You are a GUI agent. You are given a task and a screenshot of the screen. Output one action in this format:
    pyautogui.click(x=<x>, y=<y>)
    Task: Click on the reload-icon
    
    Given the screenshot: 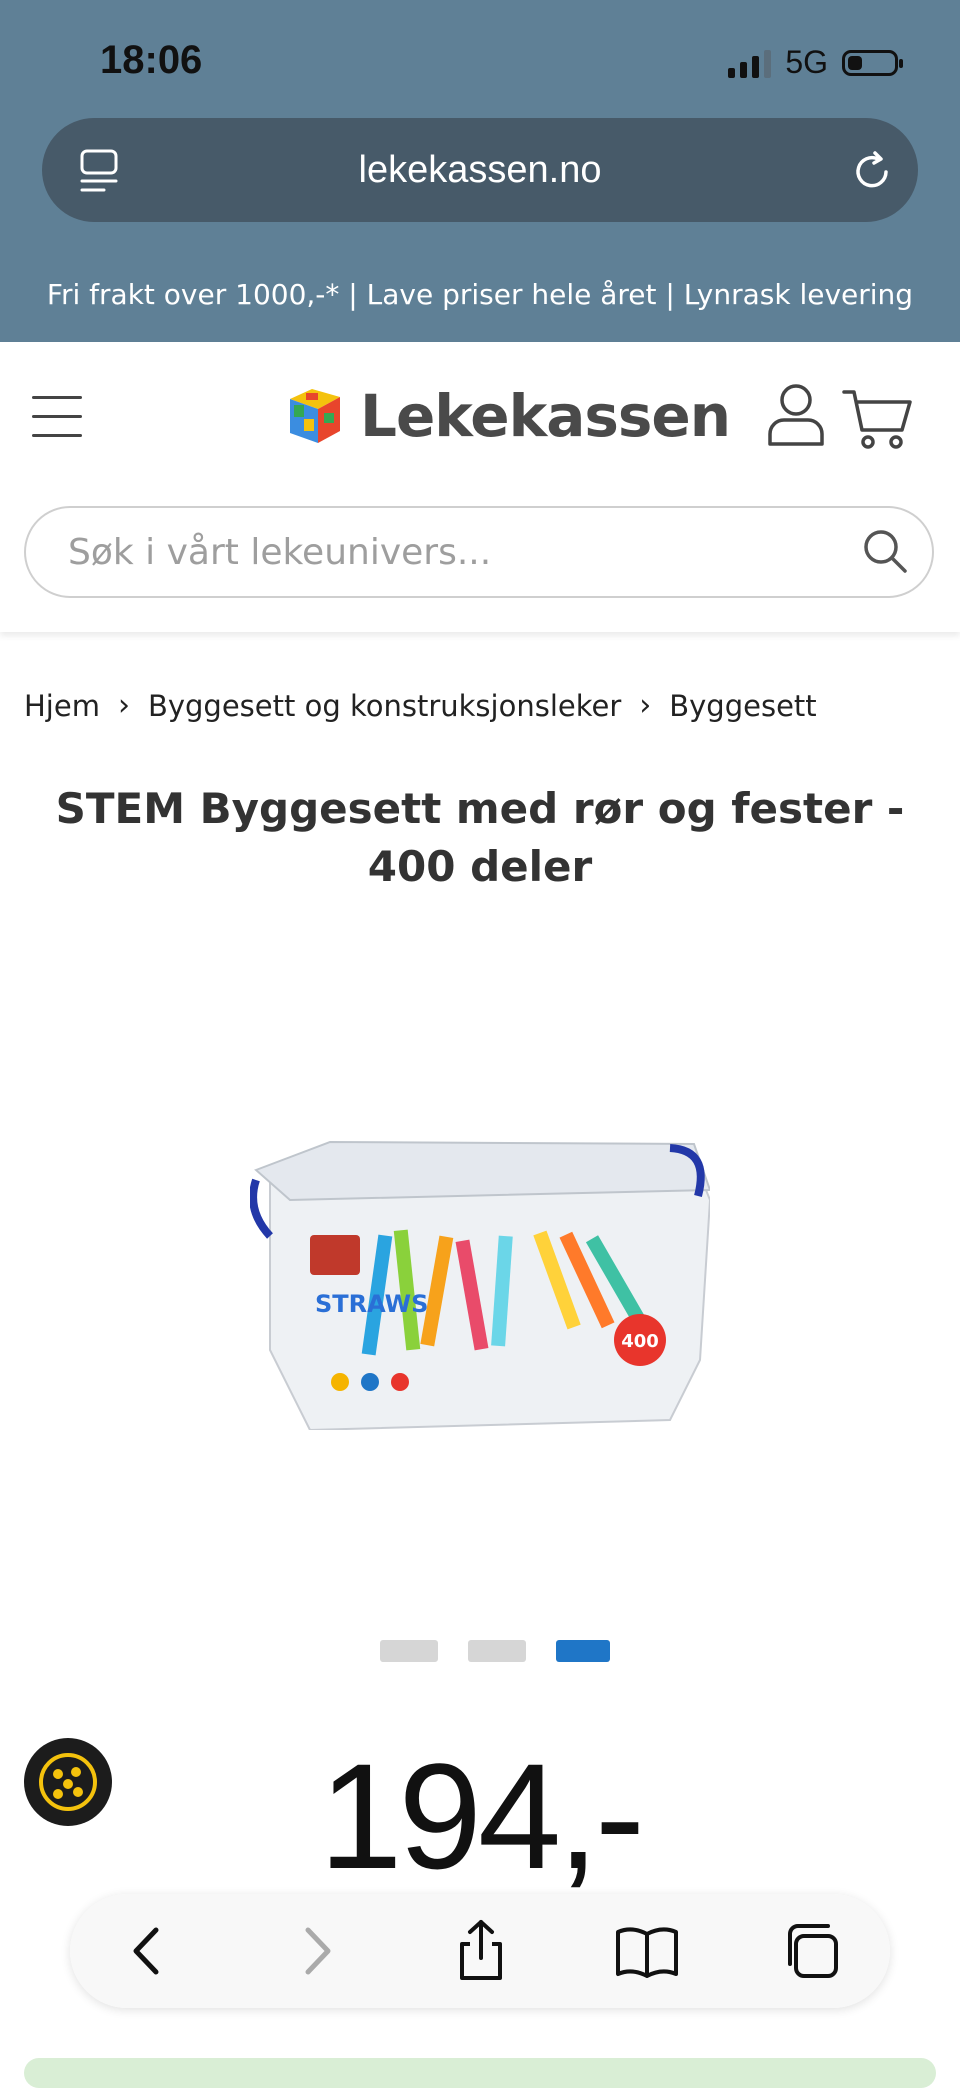 What is the action you would take?
    pyautogui.click(x=872, y=172)
    